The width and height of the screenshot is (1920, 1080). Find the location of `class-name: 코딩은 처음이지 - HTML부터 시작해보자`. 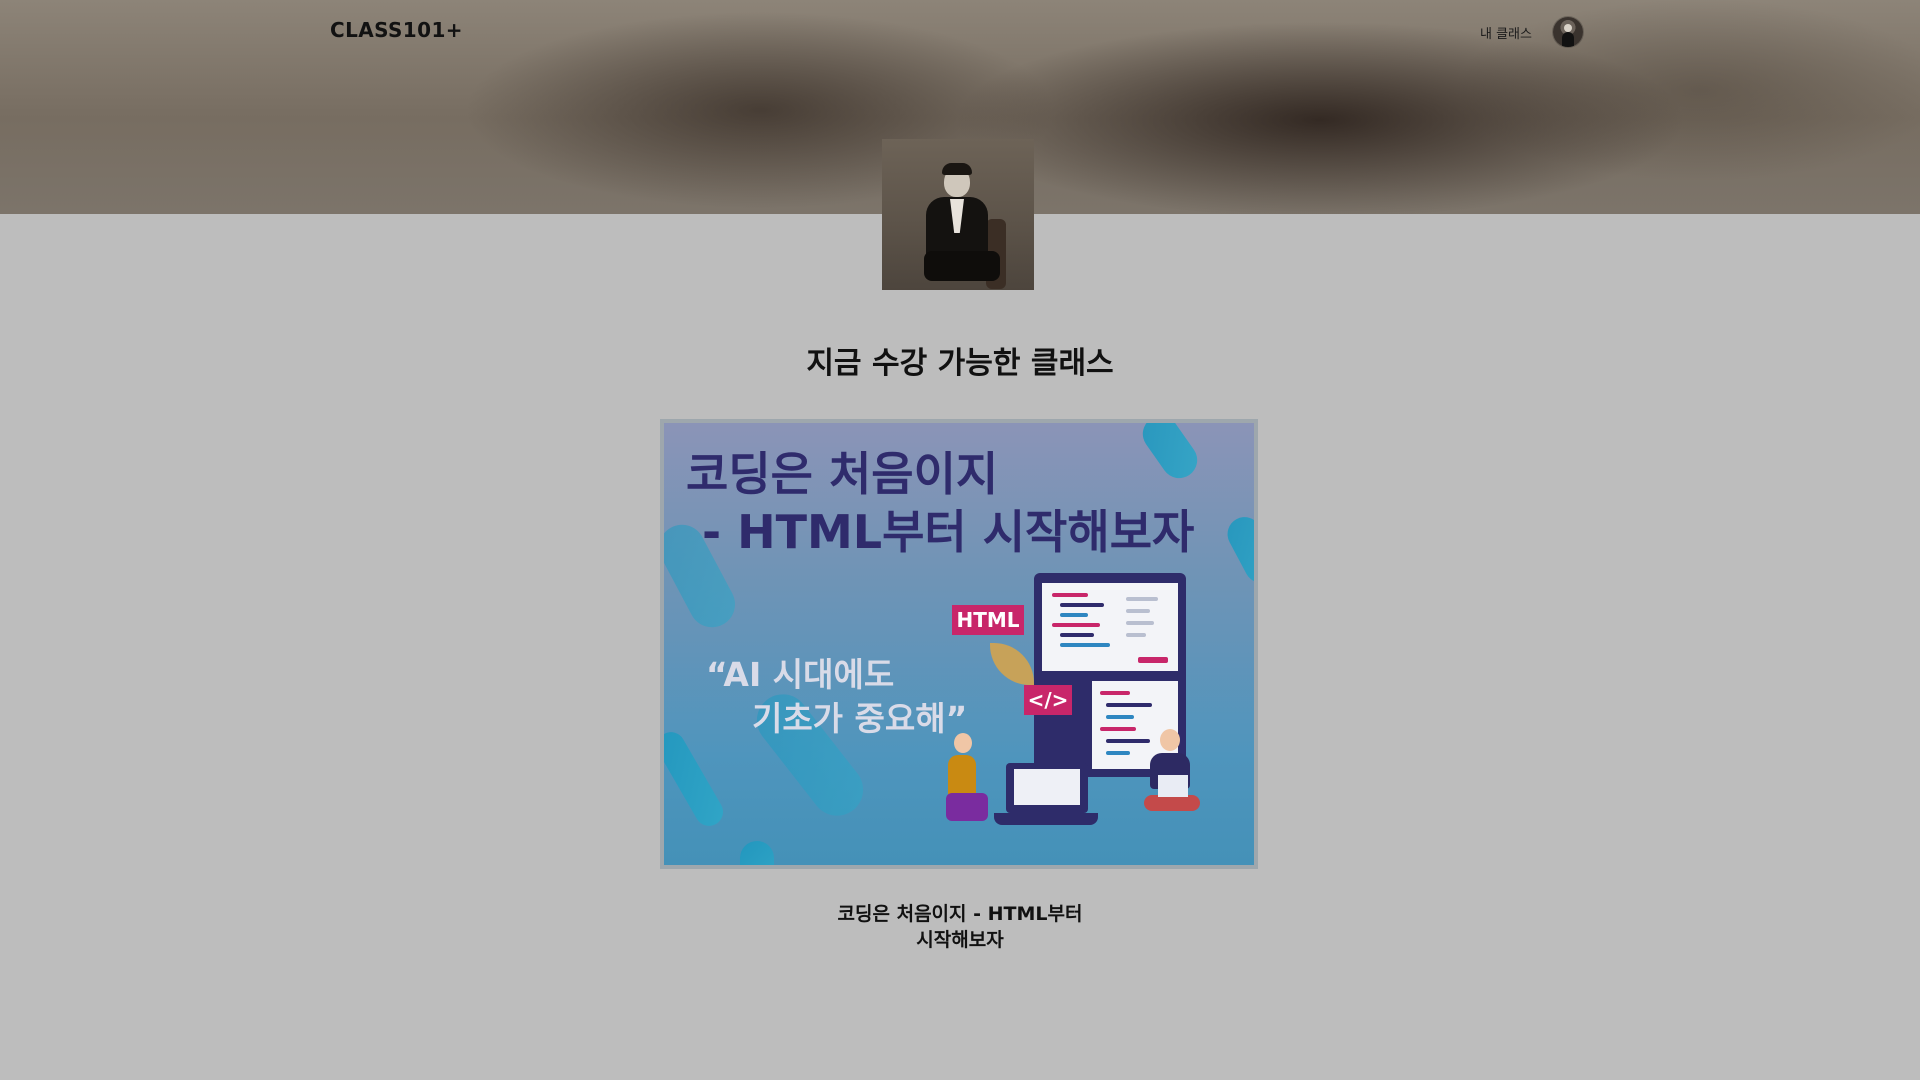

class-name: 코딩은 처음이지 - HTML부터 시작해보자 is located at coordinates (960, 927).